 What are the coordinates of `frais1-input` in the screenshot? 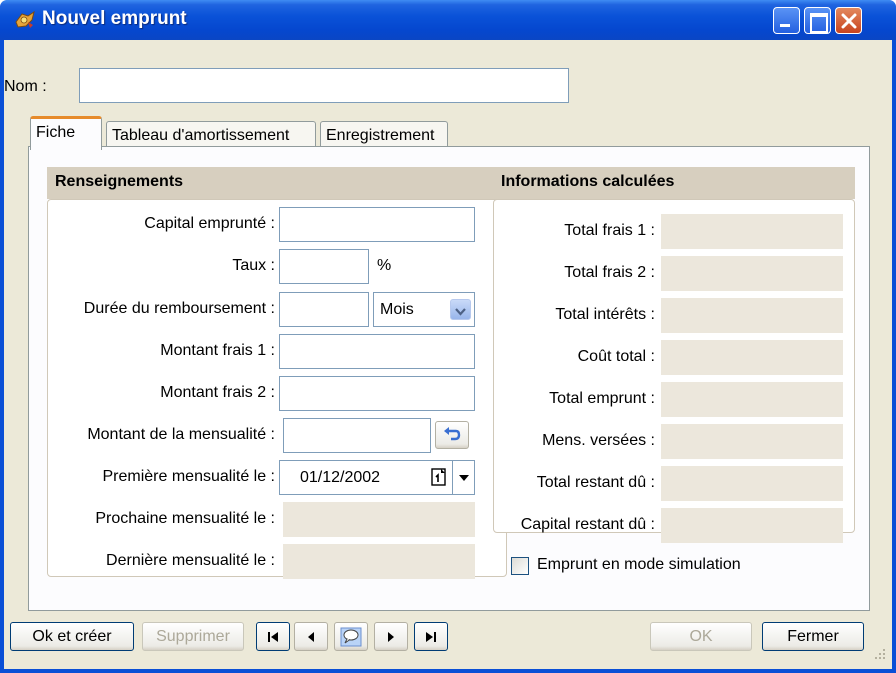 It's located at (377, 351).